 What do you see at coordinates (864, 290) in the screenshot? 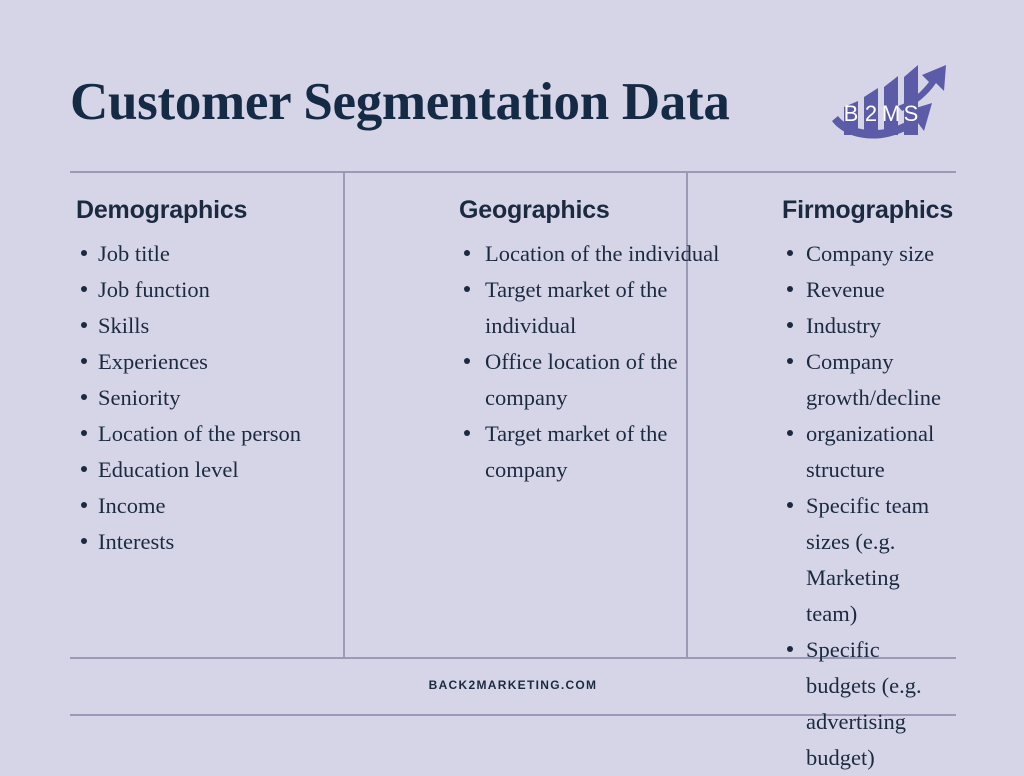
I see `list-item: Revenue` at bounding box center [864, 290].